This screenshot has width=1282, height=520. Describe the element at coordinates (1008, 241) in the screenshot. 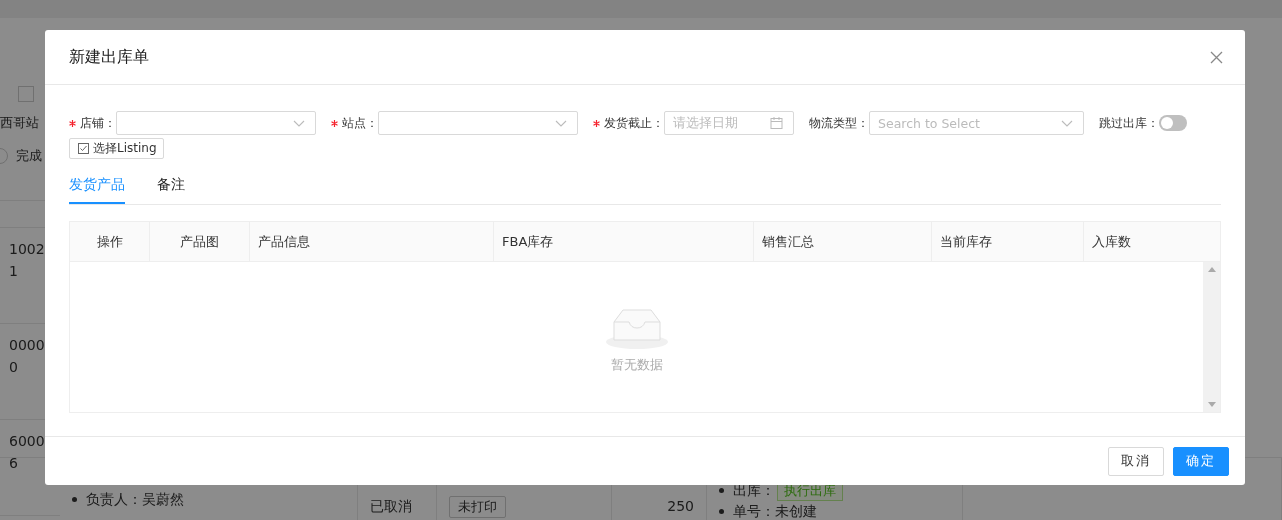

I see `column-header: 当前库存` at that location.